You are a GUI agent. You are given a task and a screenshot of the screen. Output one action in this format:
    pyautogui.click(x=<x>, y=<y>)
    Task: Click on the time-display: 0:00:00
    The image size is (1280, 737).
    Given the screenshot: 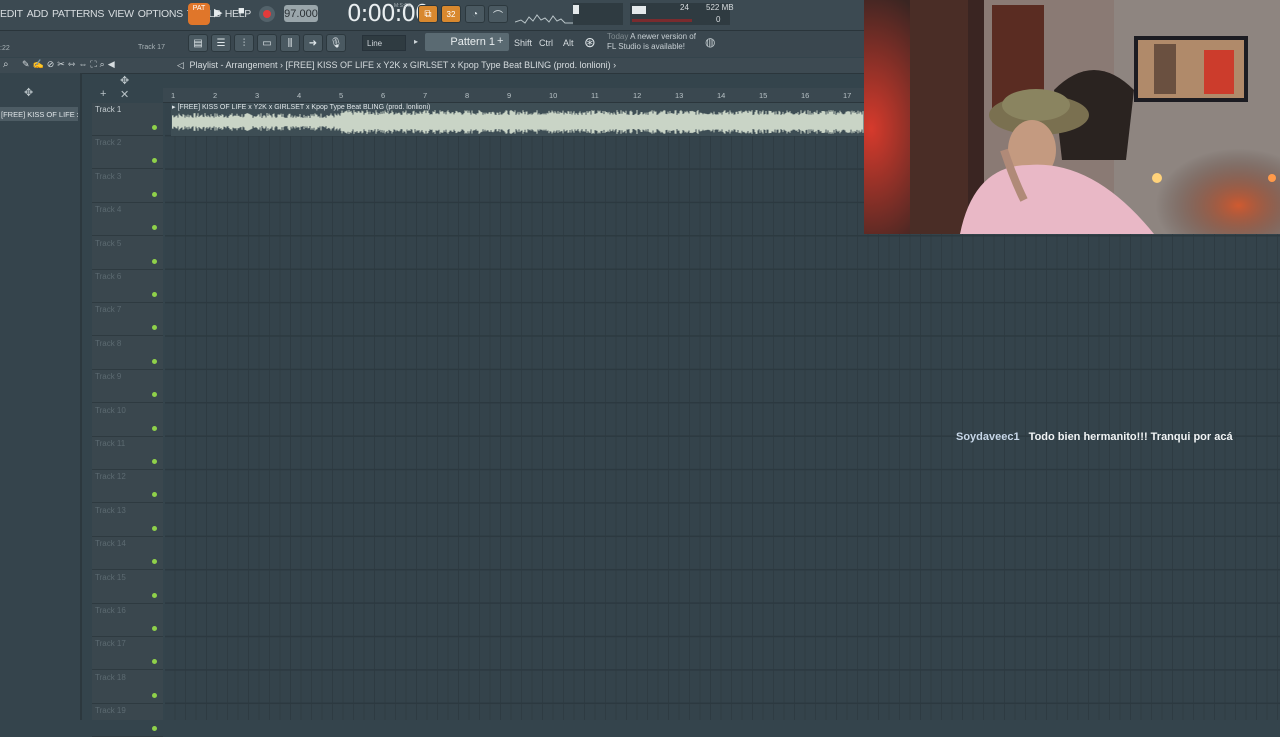 What is the action you would take?
    pyautogui.click(x=388, y=14)
    